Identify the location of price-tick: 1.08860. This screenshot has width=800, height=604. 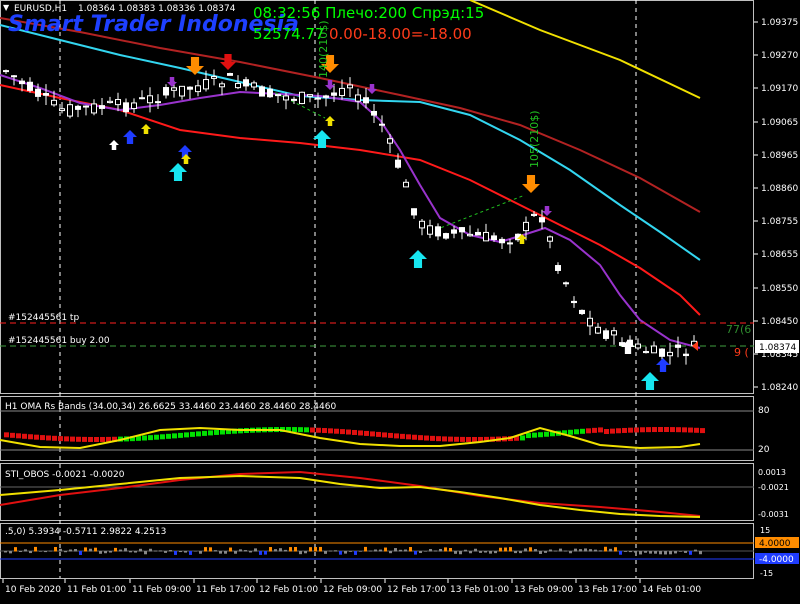
(779, 189).